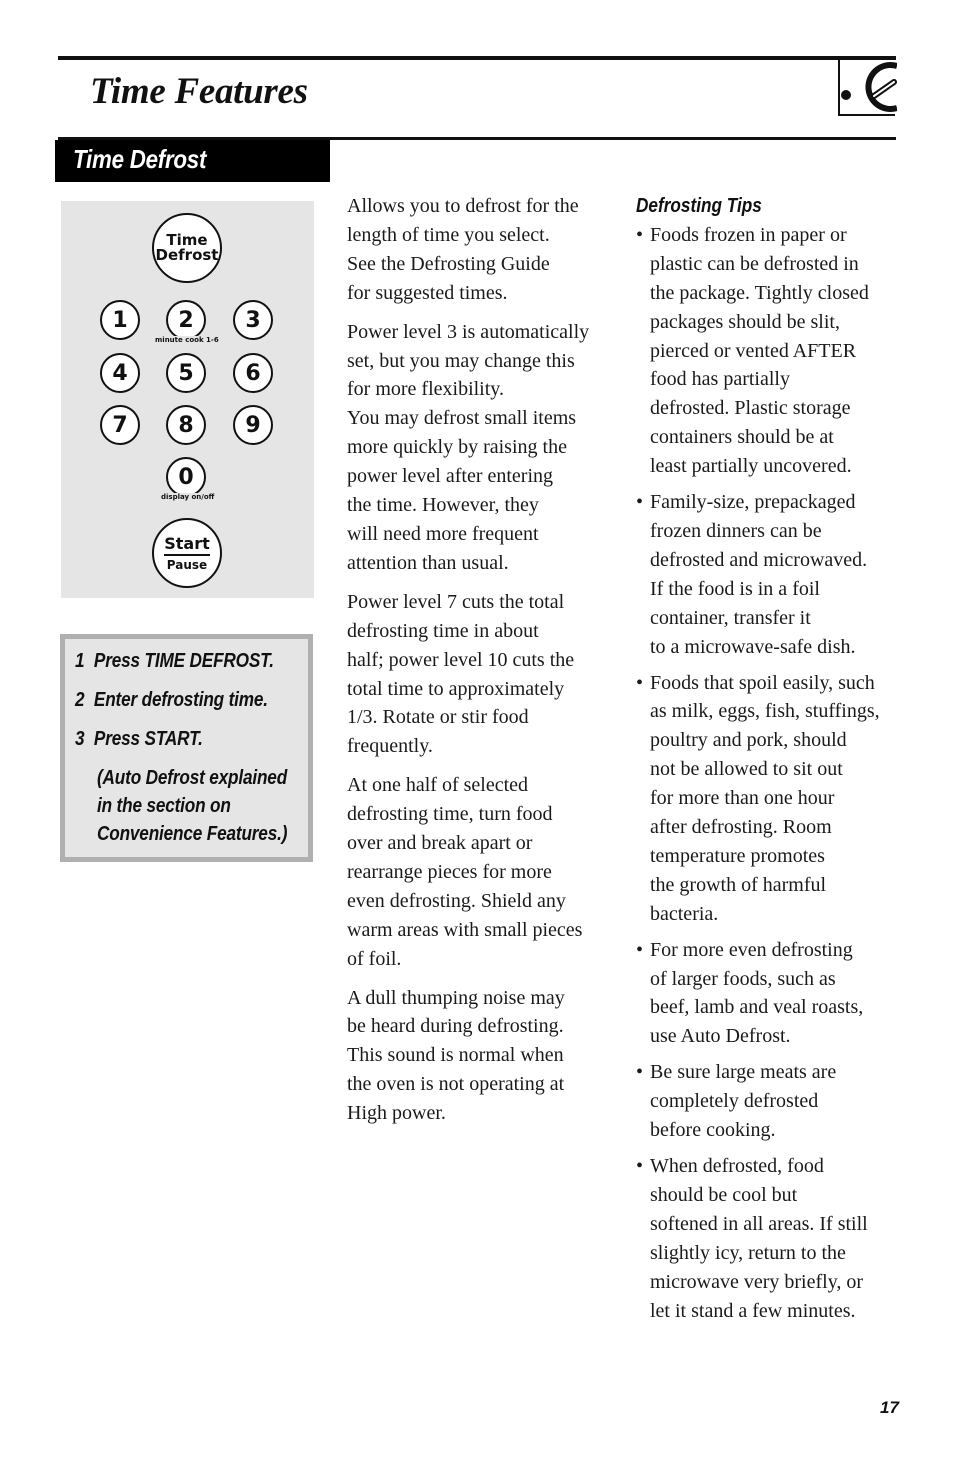 Image resolution: width=954 pixels, height=1475 pixels. What do you see at coordinates (192, 834) in the screenshot?
I see `note-line: Convenience Features.)` at bounding box center [192, 834].